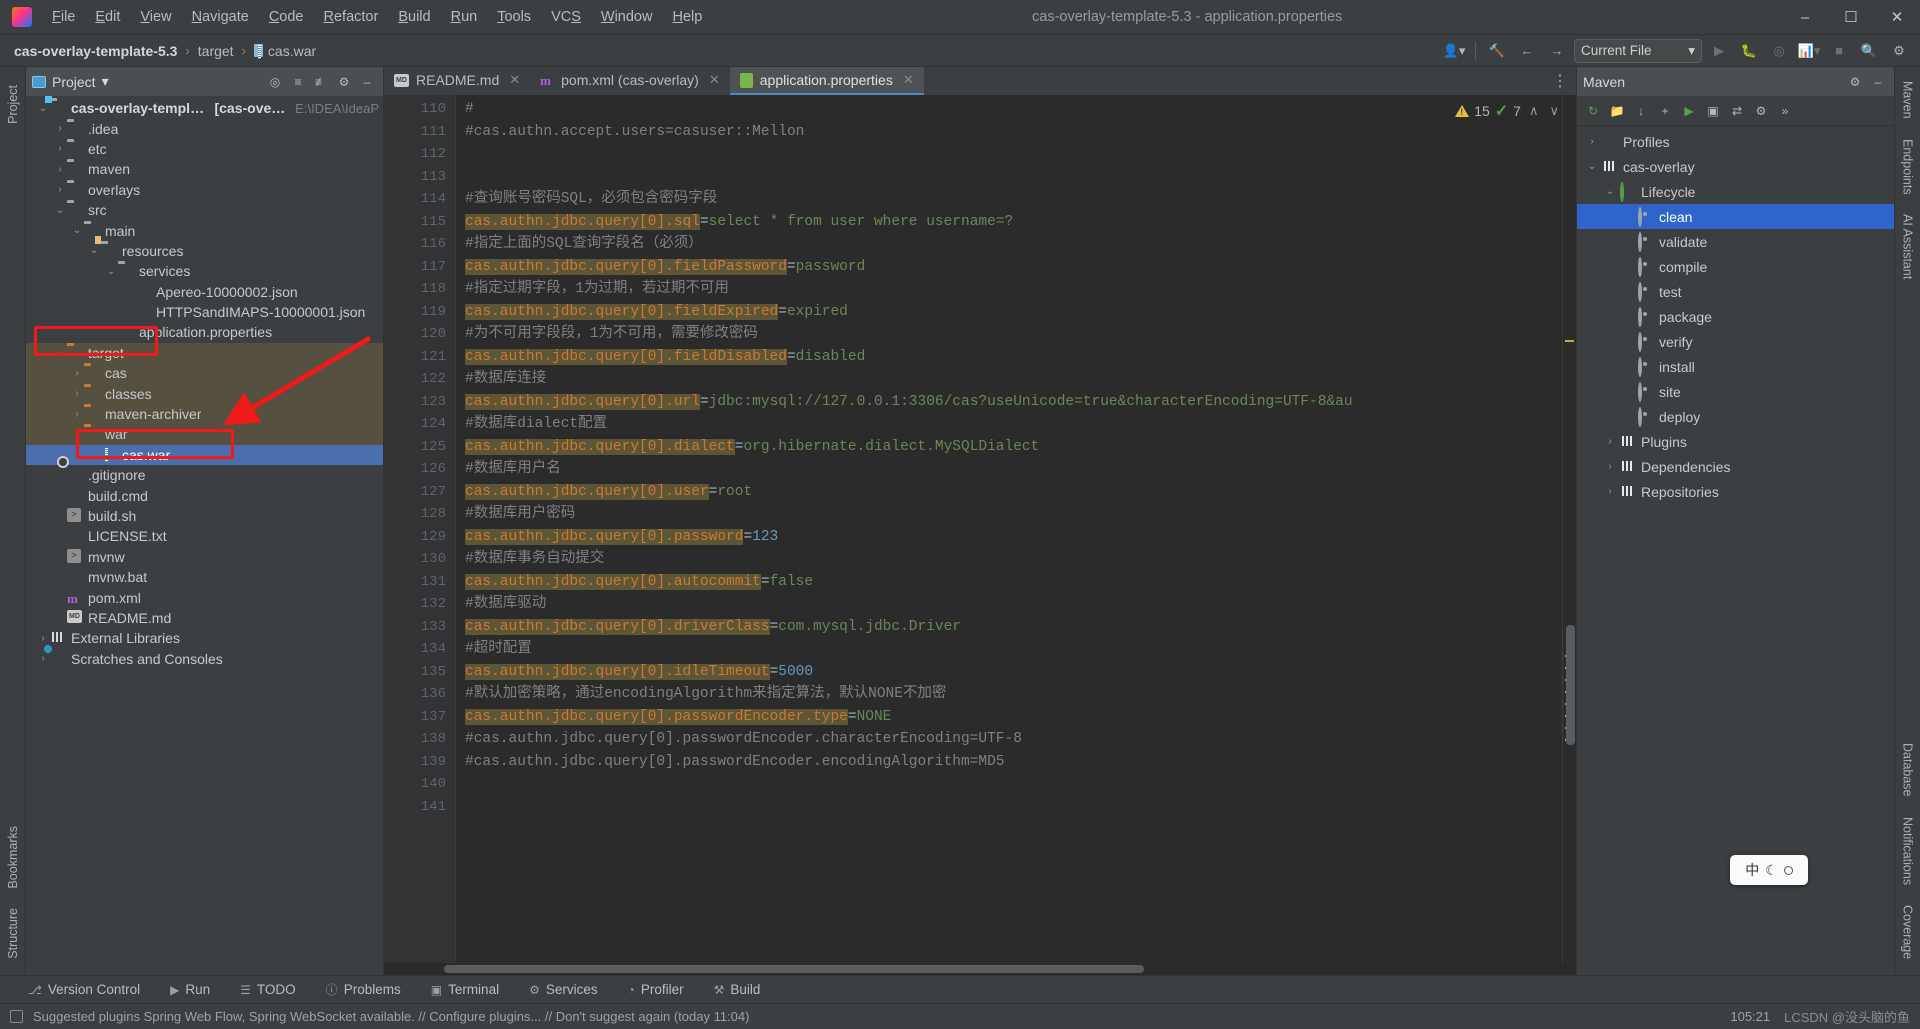  Describe the element at coordinates (1805, 17) in the screenshot. I see `minimize-button: –` at that location.